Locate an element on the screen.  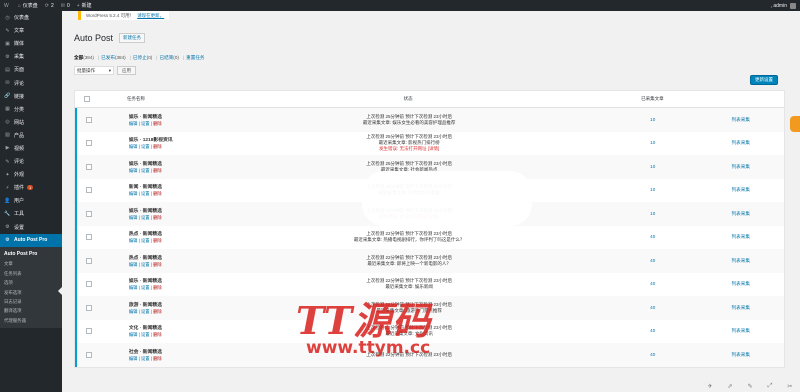
submenu-item: 翻译选项 is located at coordinates (31, 311).